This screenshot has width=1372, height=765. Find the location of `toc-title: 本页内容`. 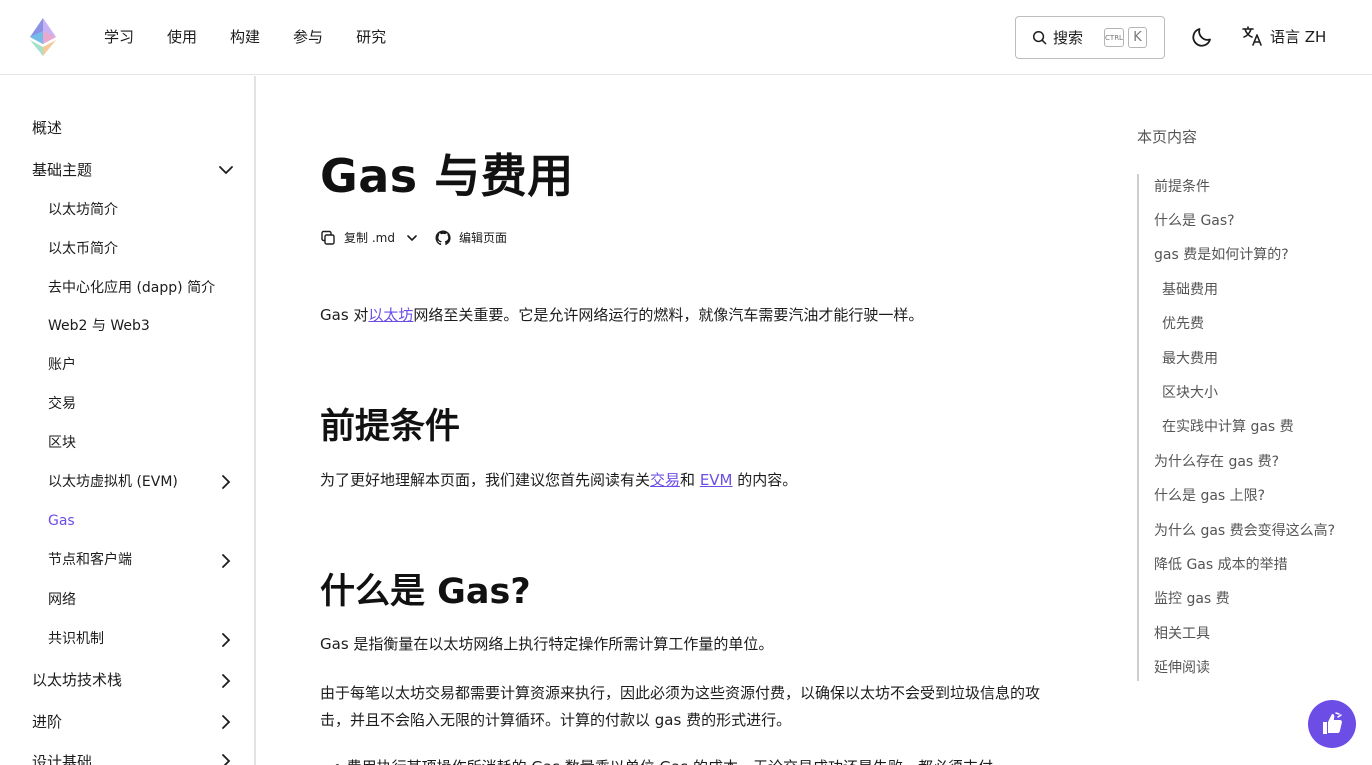

toc-title: 本页内容 is located at coordinates (1167, 137).